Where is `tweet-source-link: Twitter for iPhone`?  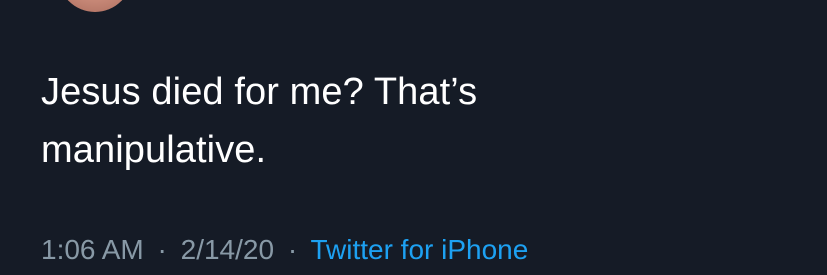 tweet-source-link: Twitter for iPhone is located at coordinates (419, 249).